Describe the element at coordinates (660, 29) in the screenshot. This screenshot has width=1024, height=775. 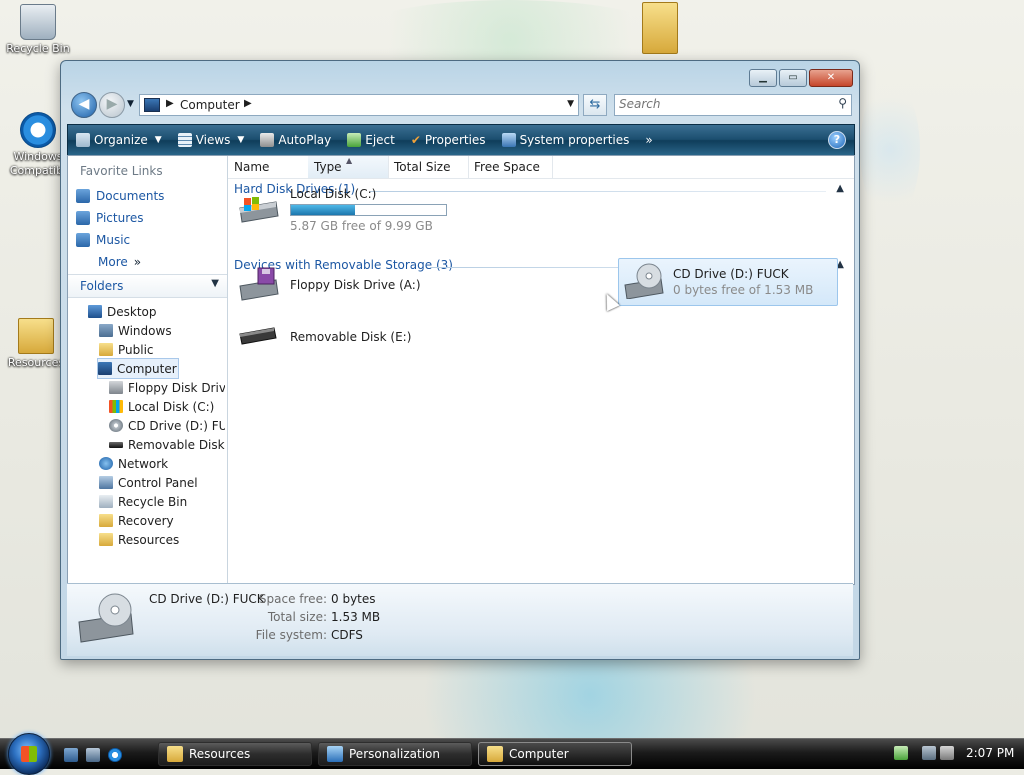
I see `desktop-icon-folder` at that location.